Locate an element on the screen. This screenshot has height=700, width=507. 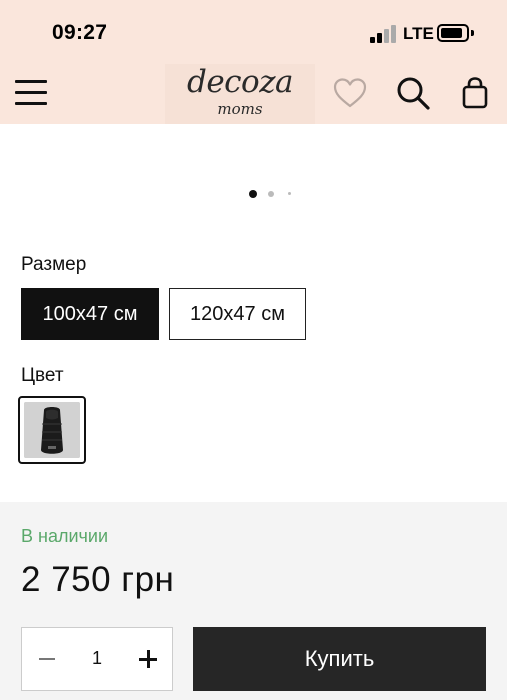
increase-quantity-button is located at coordinates (147, 659).